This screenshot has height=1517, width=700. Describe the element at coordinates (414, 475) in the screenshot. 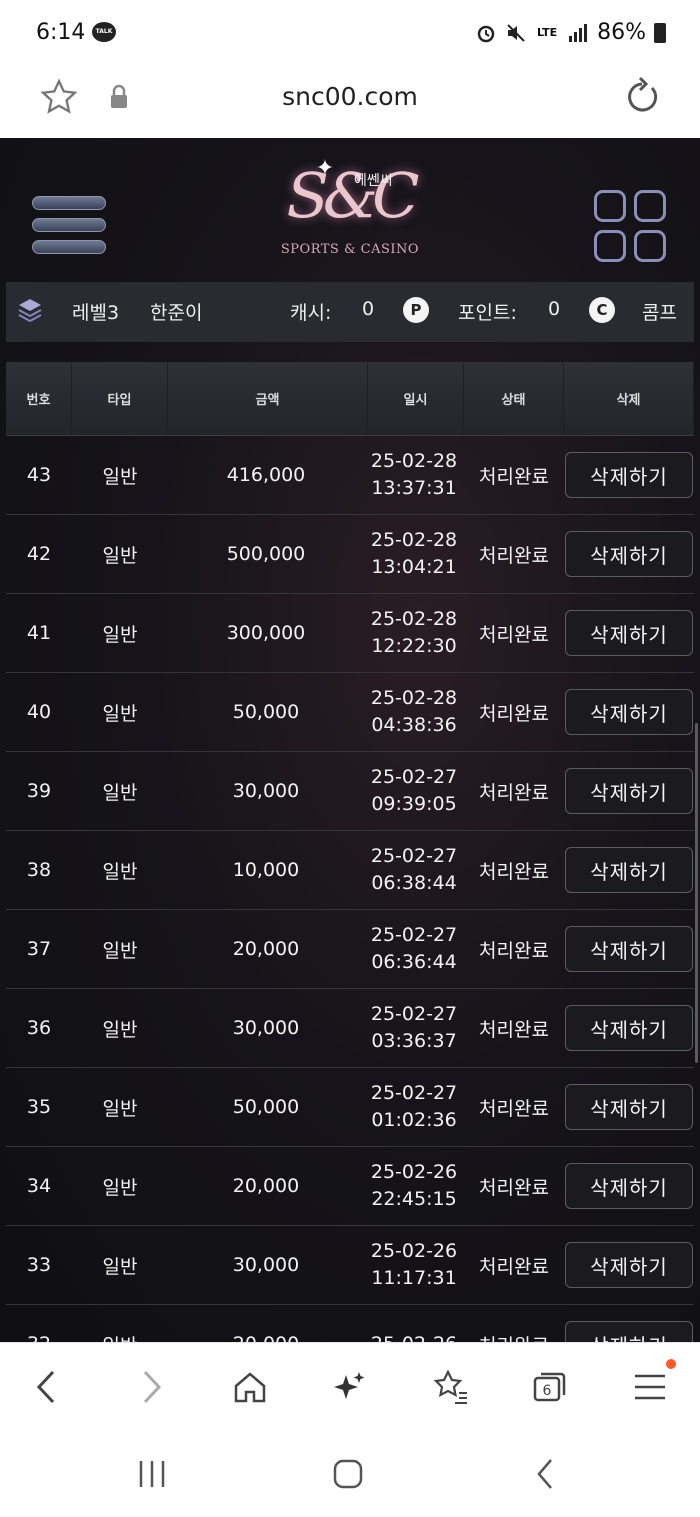

I see `cell-datetime: 25-02-28 13:37:31` at that location.